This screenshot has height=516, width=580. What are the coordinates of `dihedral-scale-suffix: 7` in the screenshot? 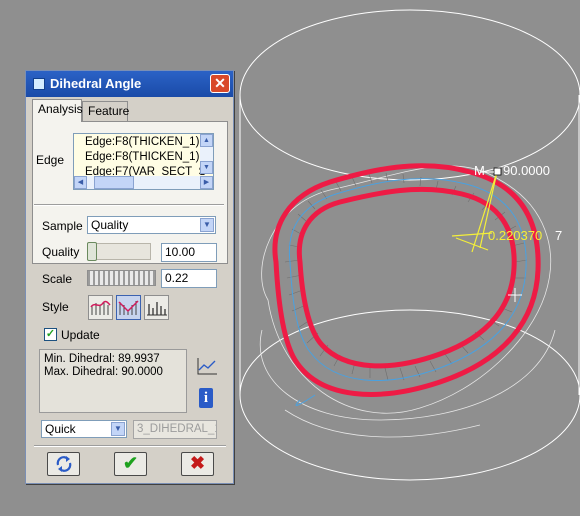 It's located at (559, 235).